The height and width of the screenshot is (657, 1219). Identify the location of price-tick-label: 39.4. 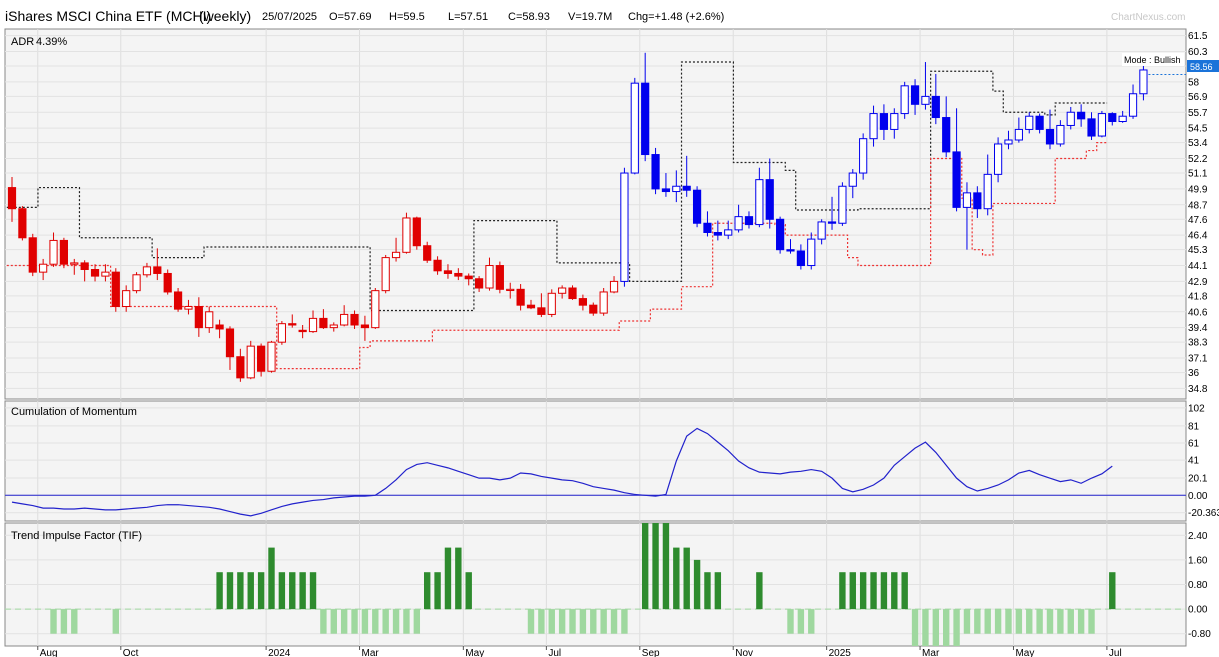
(1198, 328).